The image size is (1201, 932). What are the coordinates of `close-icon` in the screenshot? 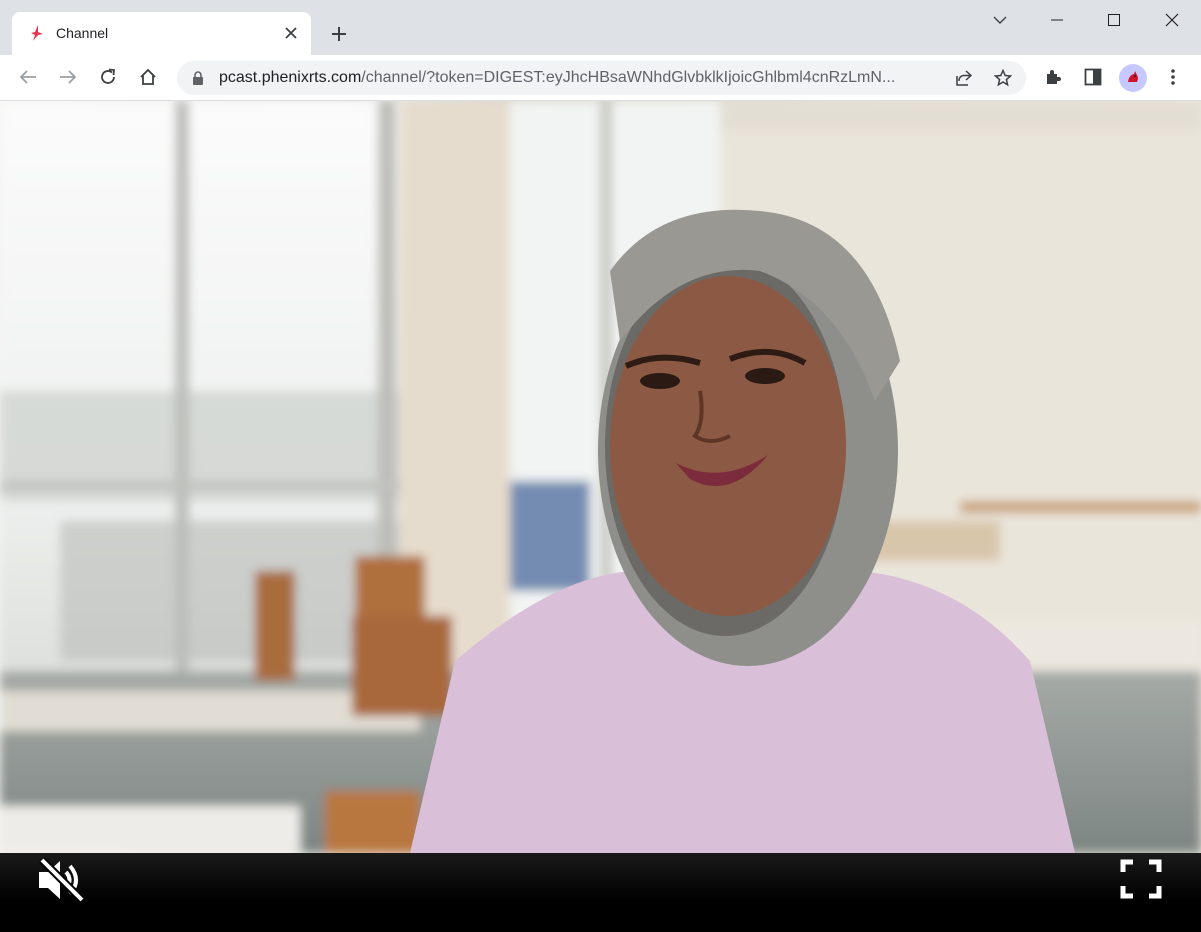 It's located at (1172, 20).